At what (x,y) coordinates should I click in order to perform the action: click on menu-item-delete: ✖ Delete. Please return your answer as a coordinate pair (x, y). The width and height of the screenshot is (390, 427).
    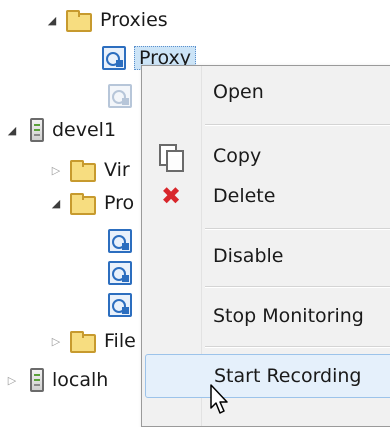
    Looking at the image, I should click on (266, 196).